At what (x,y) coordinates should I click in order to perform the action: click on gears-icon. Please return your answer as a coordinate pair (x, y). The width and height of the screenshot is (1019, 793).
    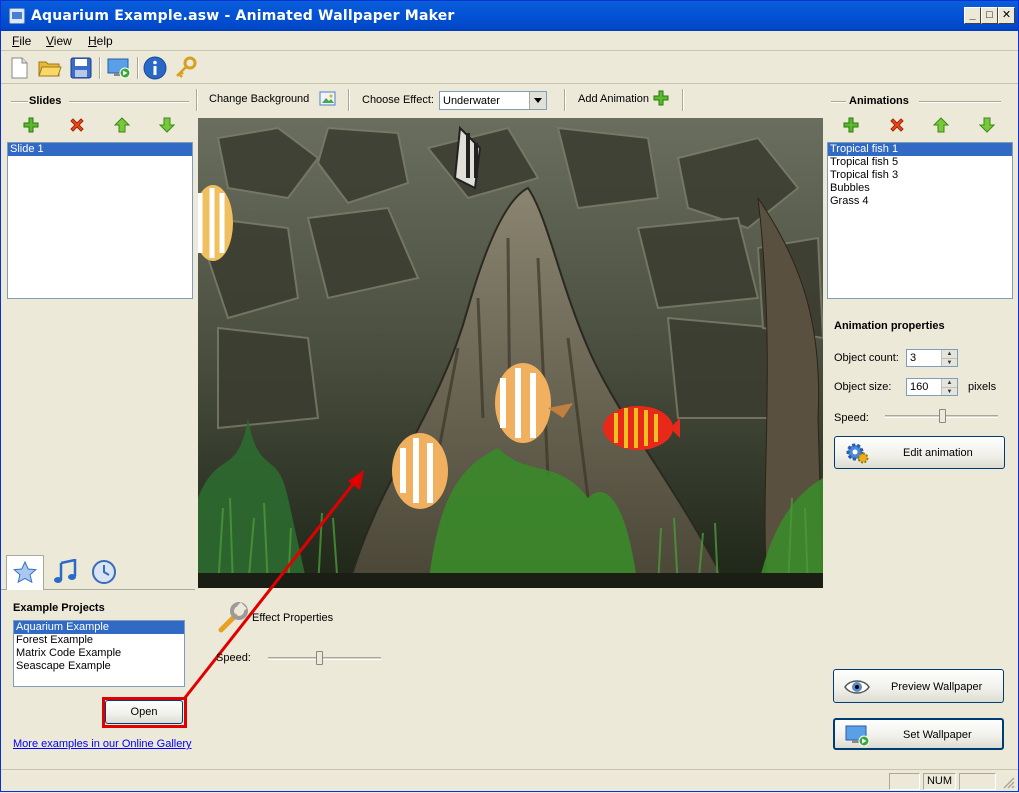
    Looking at the image, I should click on (857, 453).